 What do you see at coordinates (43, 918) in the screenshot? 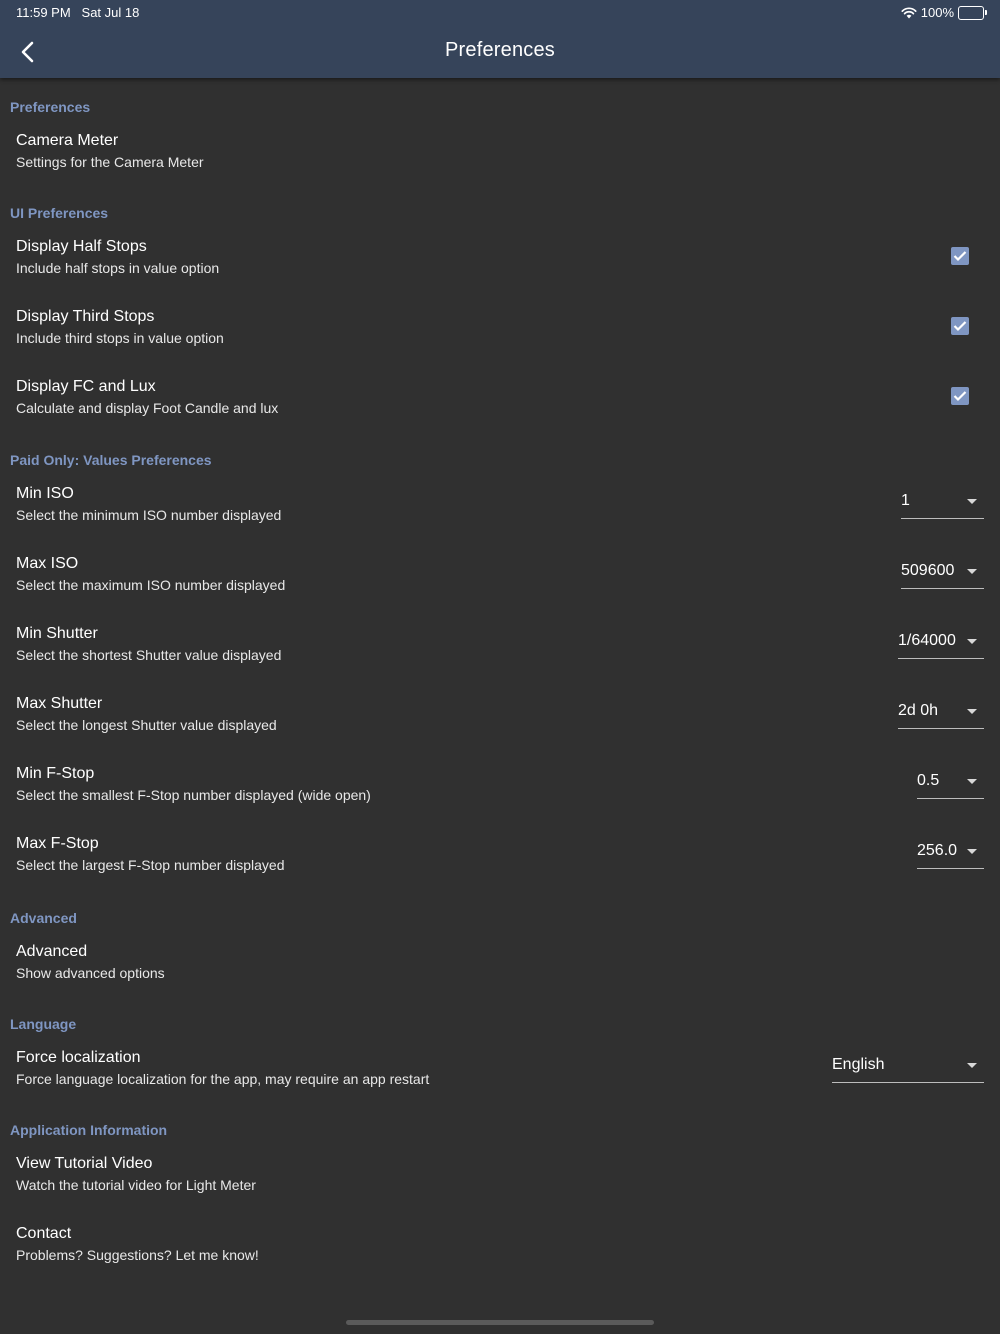
I see `section-header-advanced: Advanced` at bounding box center [43, 918].